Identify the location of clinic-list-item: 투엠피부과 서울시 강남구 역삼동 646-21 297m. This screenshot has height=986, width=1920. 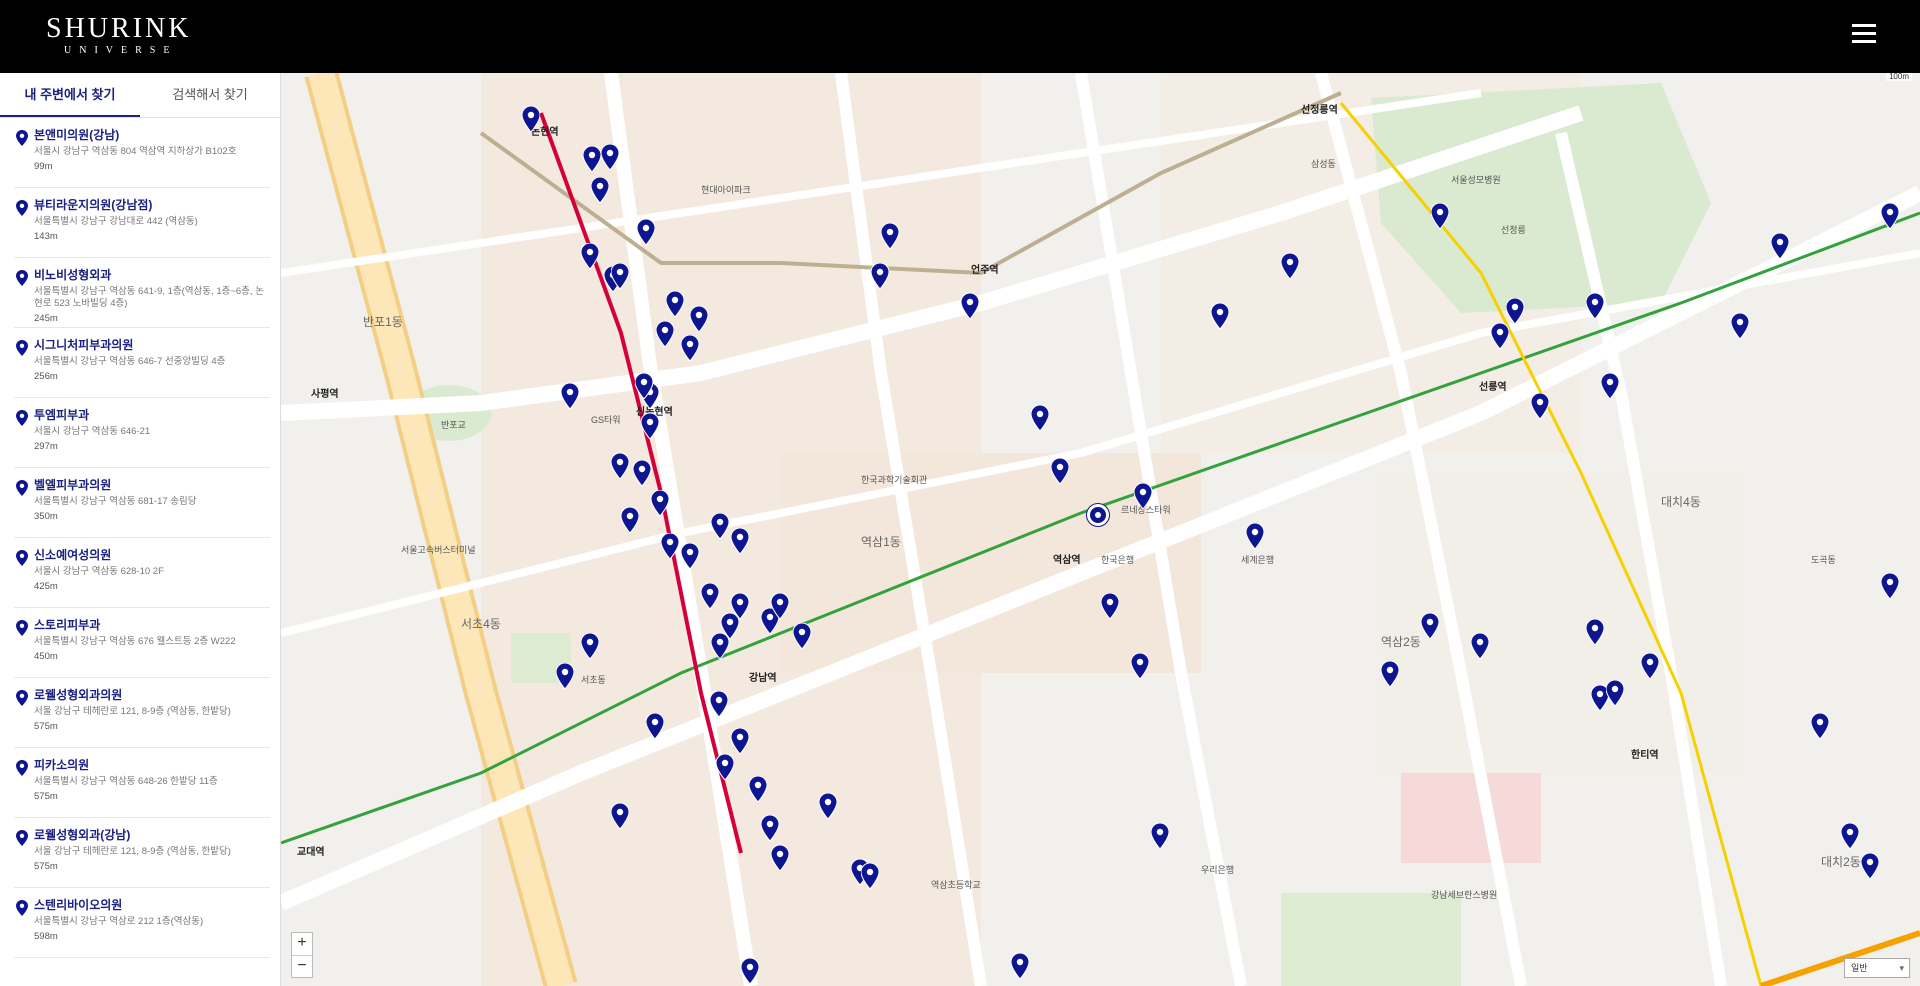
(142, 433).